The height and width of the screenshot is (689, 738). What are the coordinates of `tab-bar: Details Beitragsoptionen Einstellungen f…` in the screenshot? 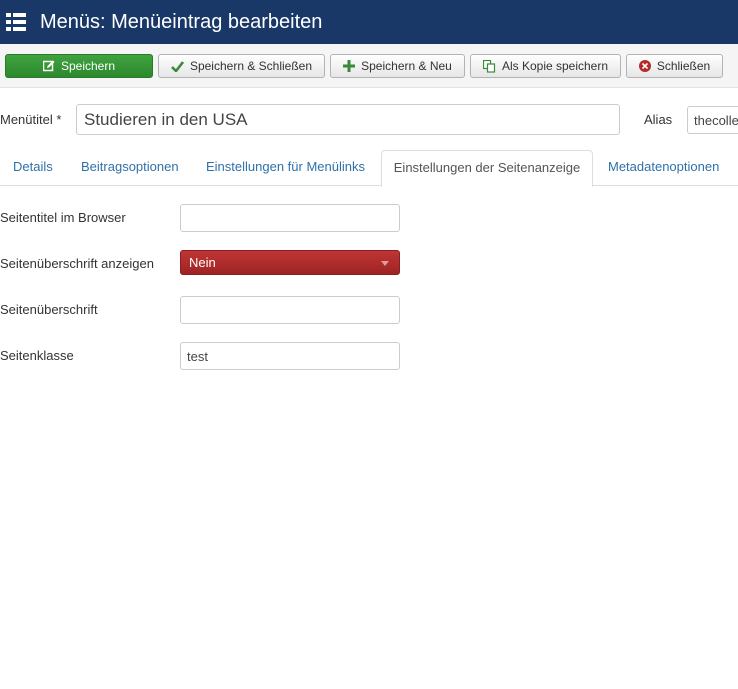 It's located at (369, 168).